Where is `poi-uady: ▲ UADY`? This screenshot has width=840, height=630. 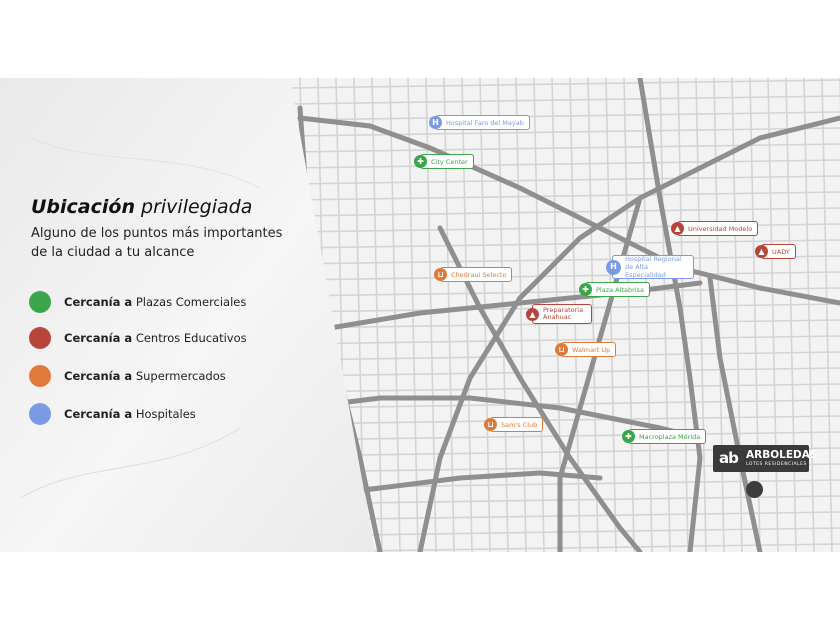
poi-uady: ▲ UADY is located at coordinates (775, 251).